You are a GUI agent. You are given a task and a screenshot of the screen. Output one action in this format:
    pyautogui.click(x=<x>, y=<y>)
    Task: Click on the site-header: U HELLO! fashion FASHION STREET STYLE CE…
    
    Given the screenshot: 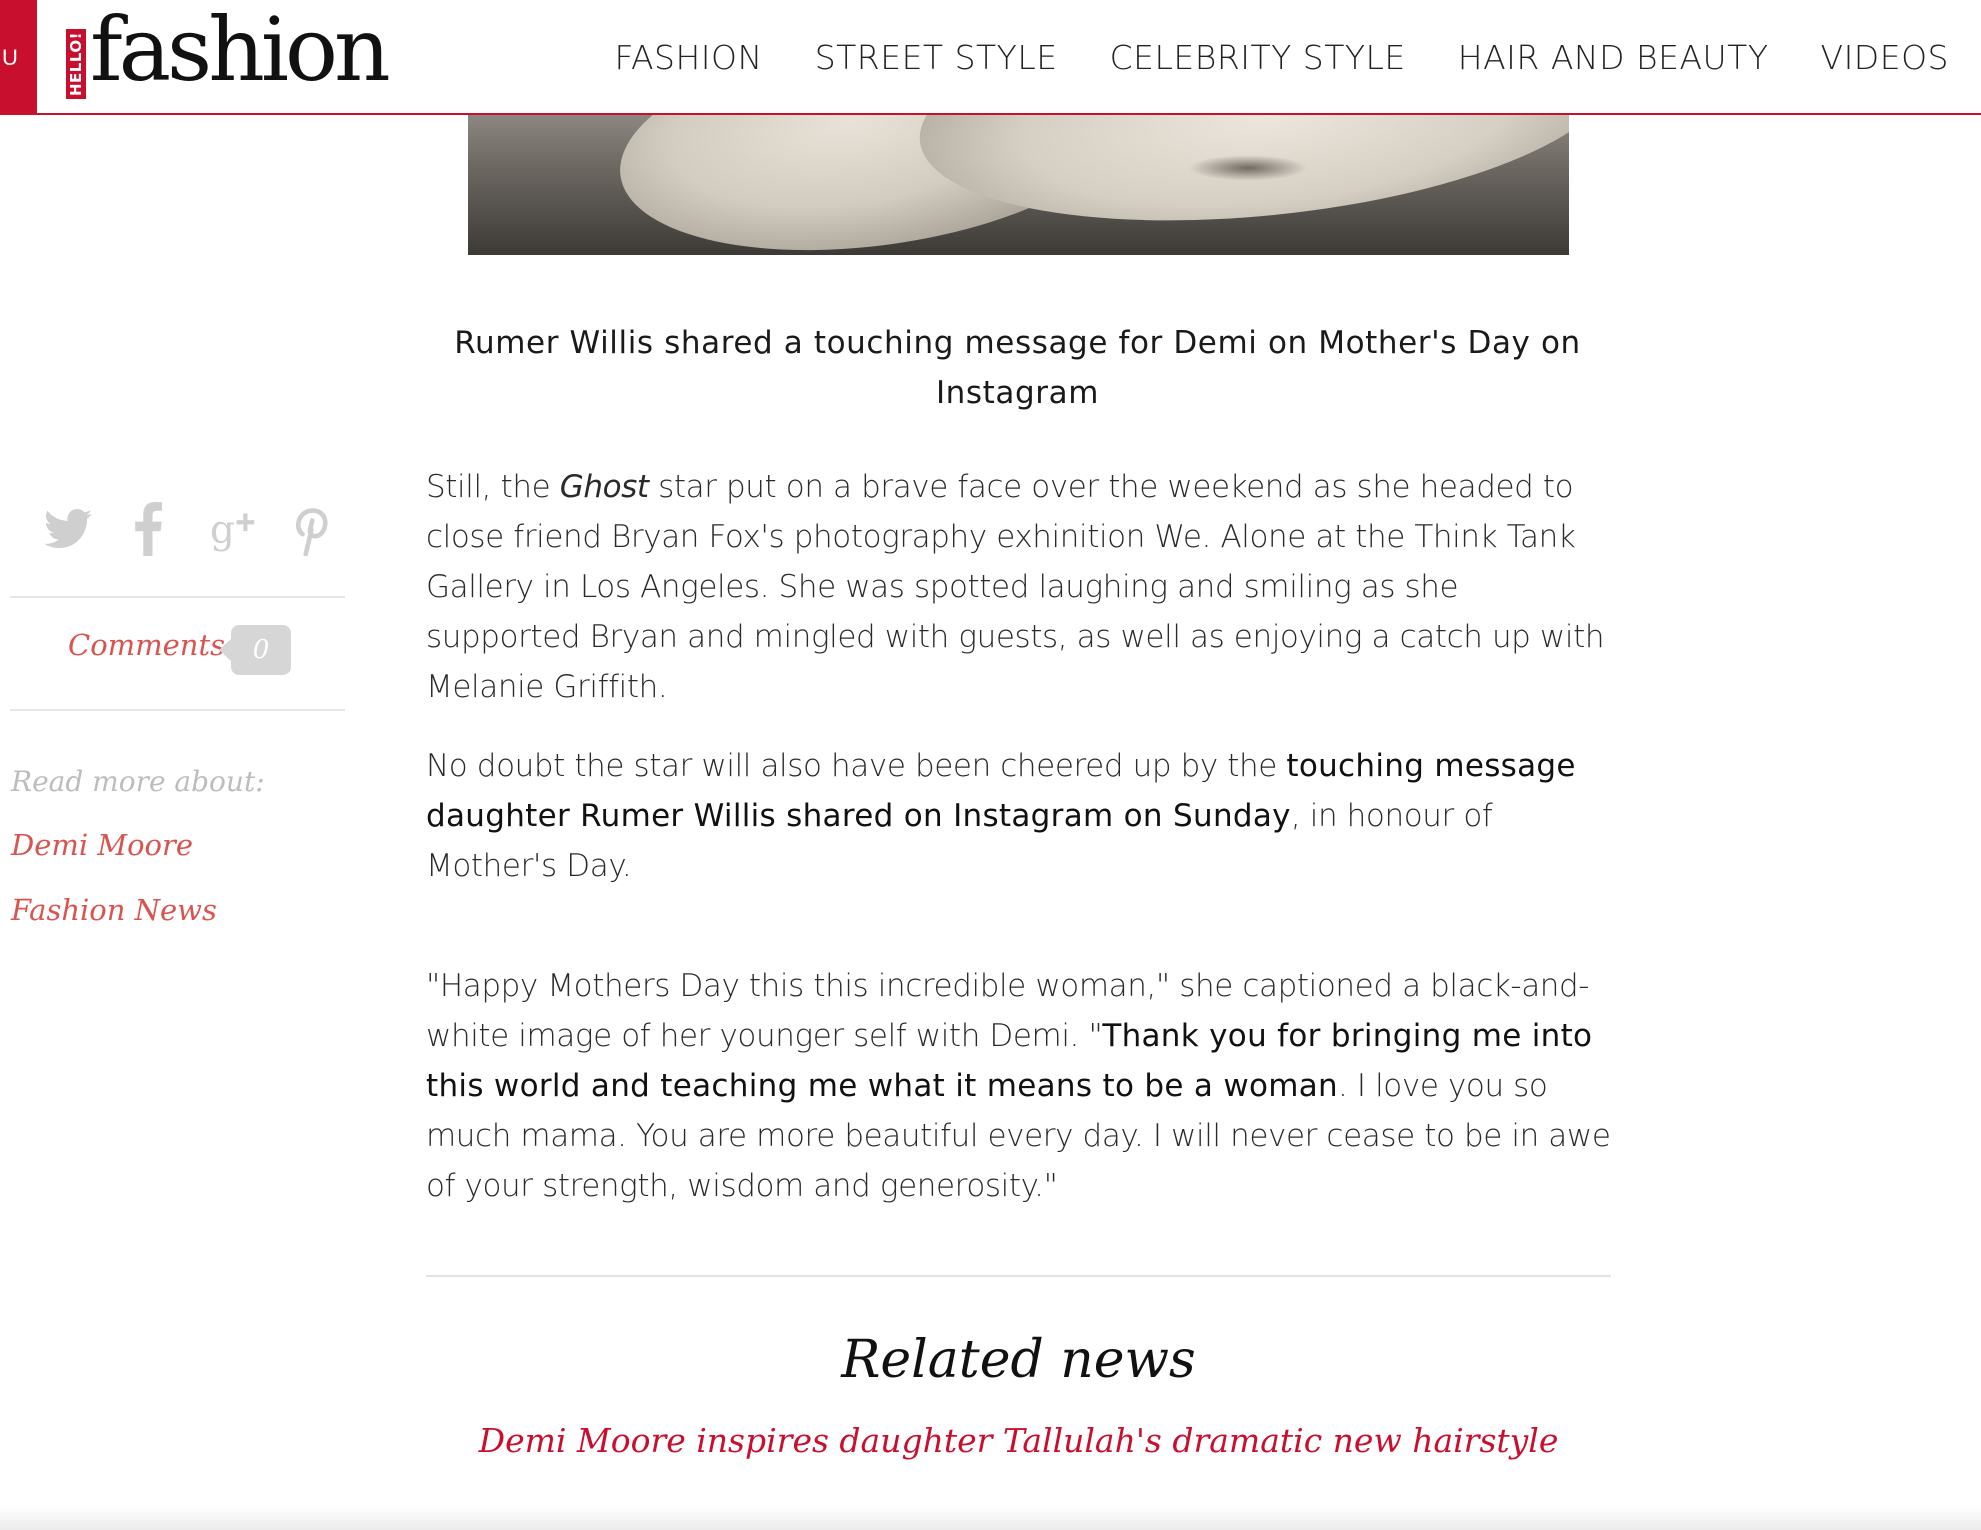 What is the action you would take?
    pyautogui.click(x=990, y=57)
    